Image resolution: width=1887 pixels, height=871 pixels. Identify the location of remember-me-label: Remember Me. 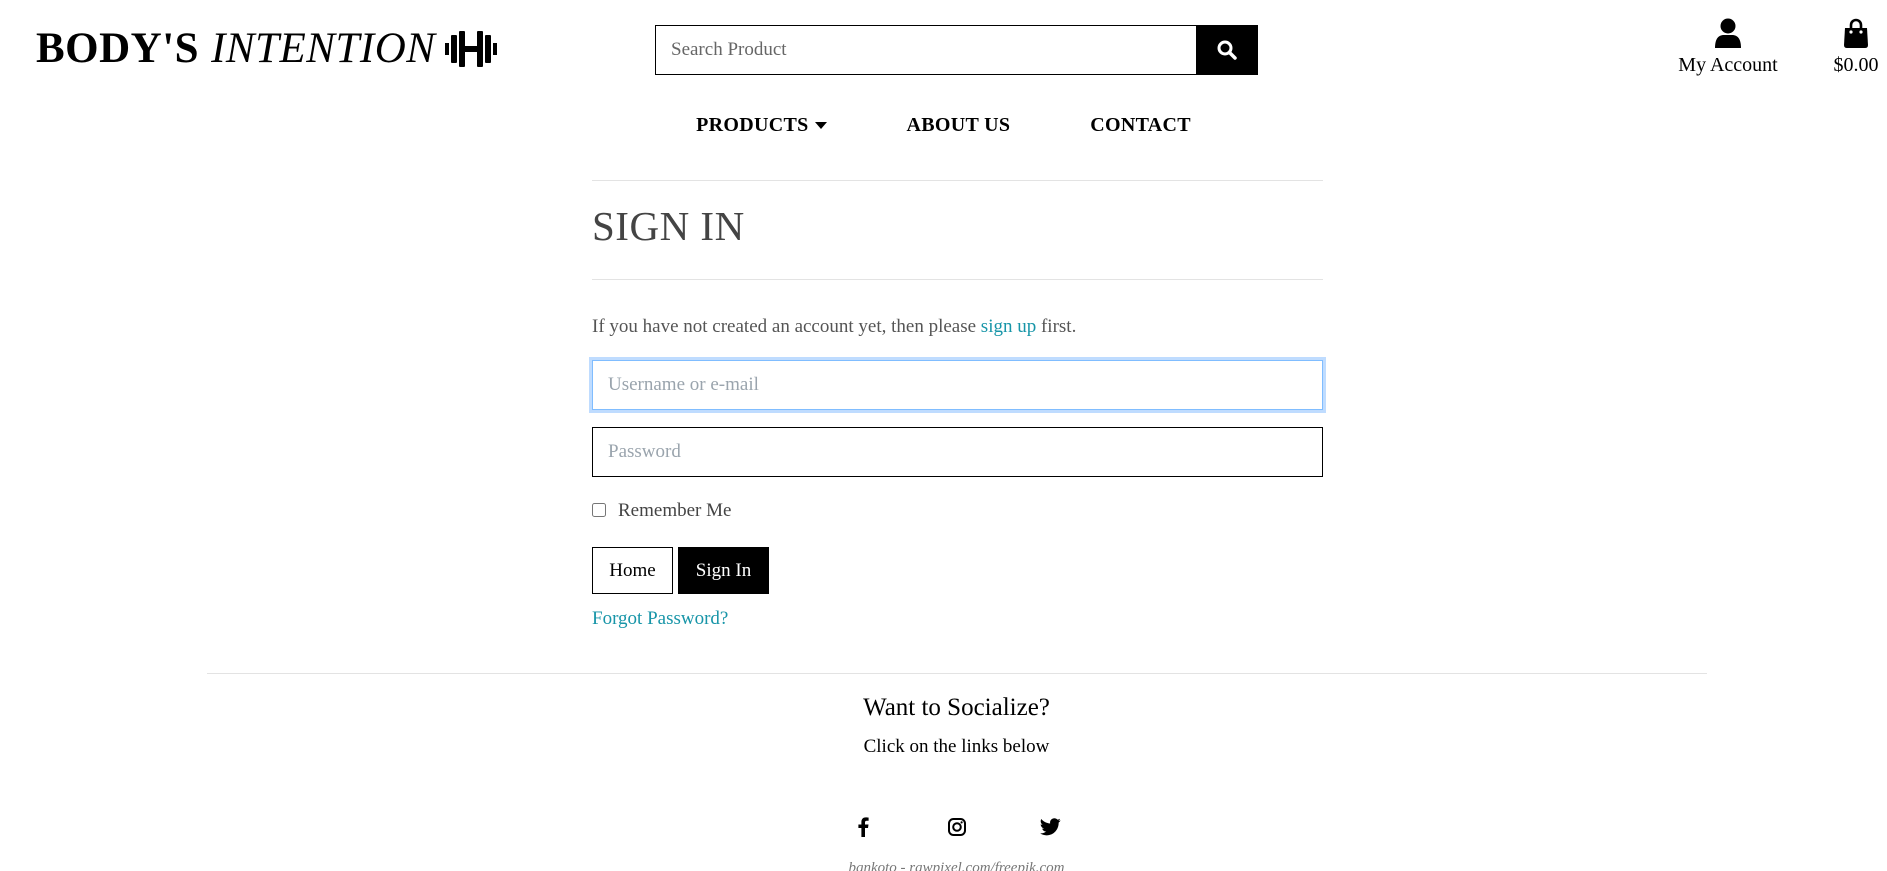
(675, 510).